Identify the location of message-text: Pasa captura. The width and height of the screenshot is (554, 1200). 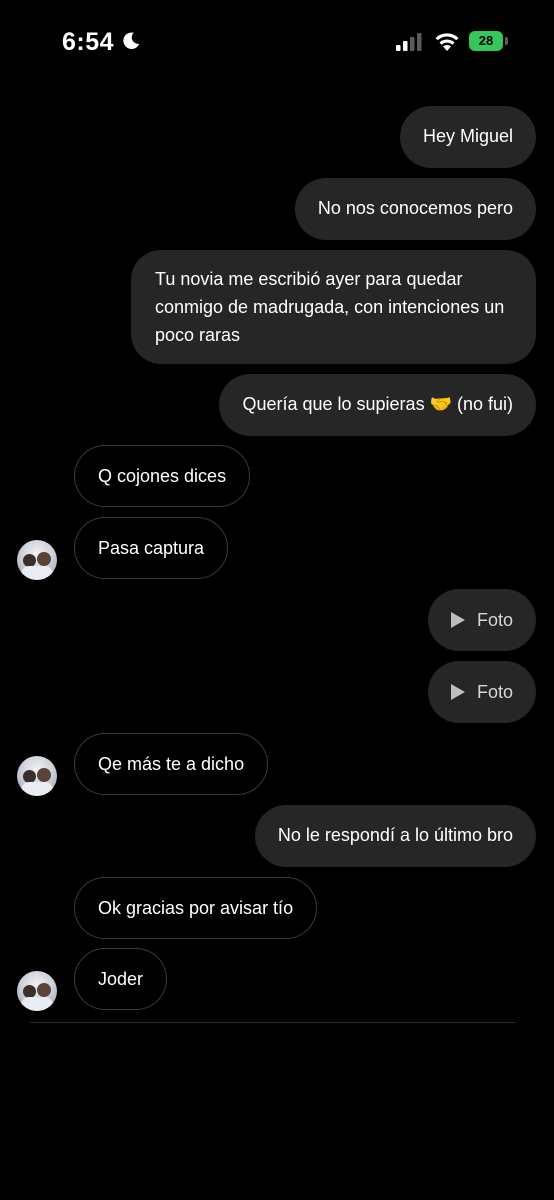
(151, 548).